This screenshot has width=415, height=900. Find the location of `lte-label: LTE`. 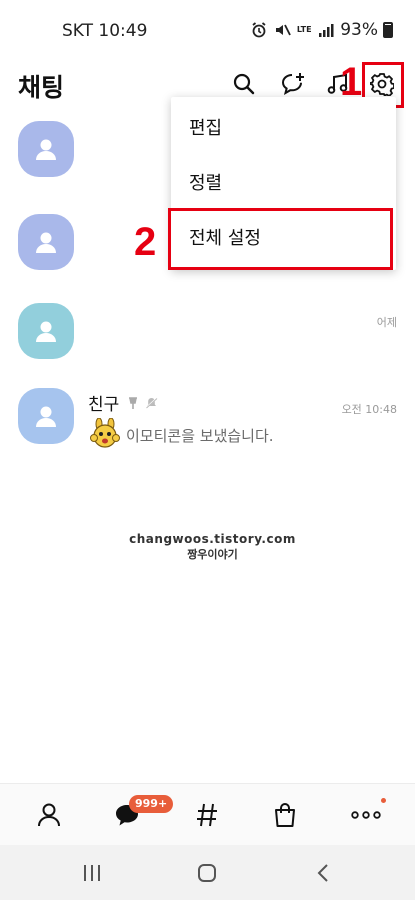

lte-label: LTE is located at coordinates (304, 29).